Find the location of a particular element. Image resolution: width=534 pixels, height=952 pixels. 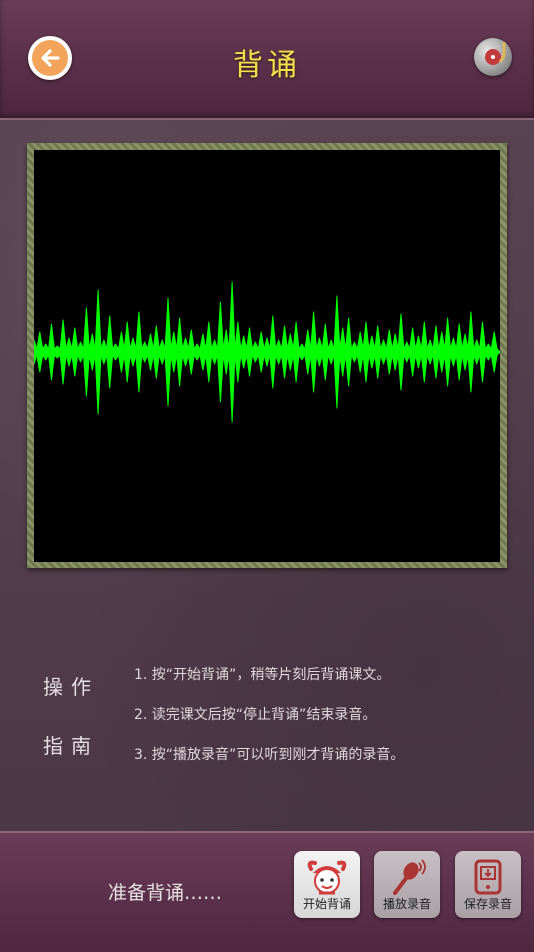

play-recording-button: 播放录音 is located at coordinates (407, 884).